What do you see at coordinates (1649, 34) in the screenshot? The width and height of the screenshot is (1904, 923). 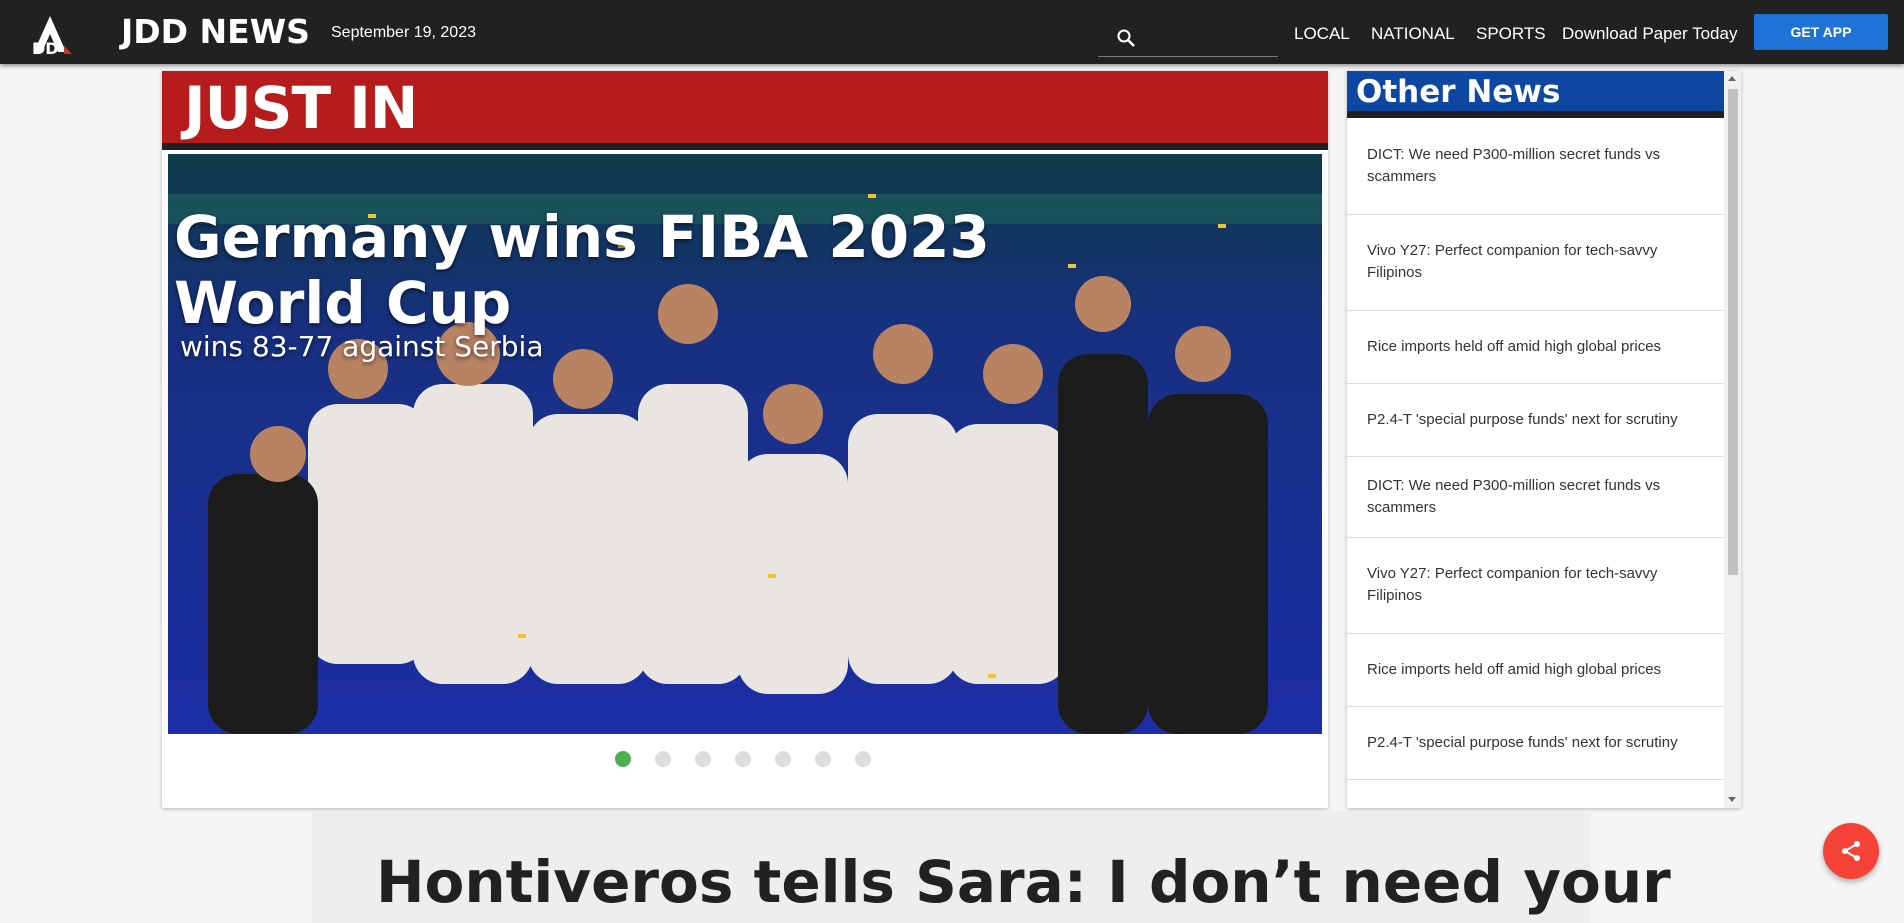 I see `nav-download-paper: Download Paper Today` at bounding box center [1649, 34].